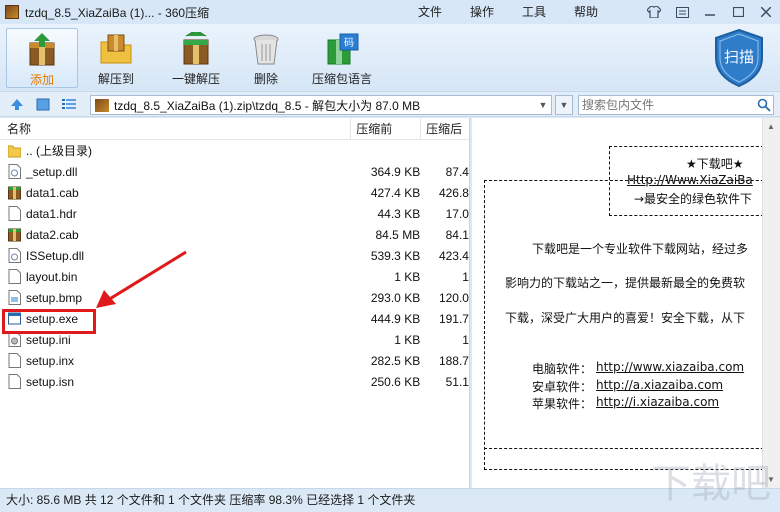  What do you see at coordinates (234, 234) in the screenshot?
I see `file-row: data2.cab 84.5 MB 84.1` at bounding box center [234, 234].